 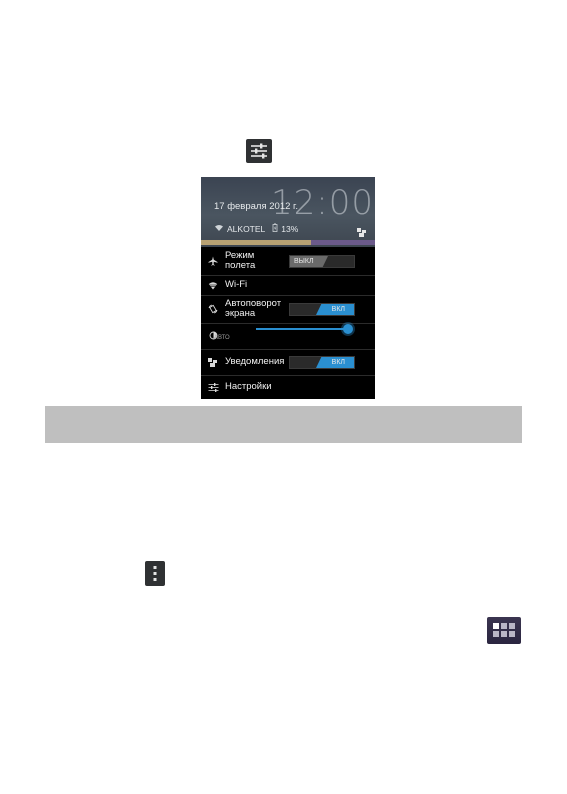 I want to click on network-status: ALKOTEL 13%, so click(x=256, y=228).